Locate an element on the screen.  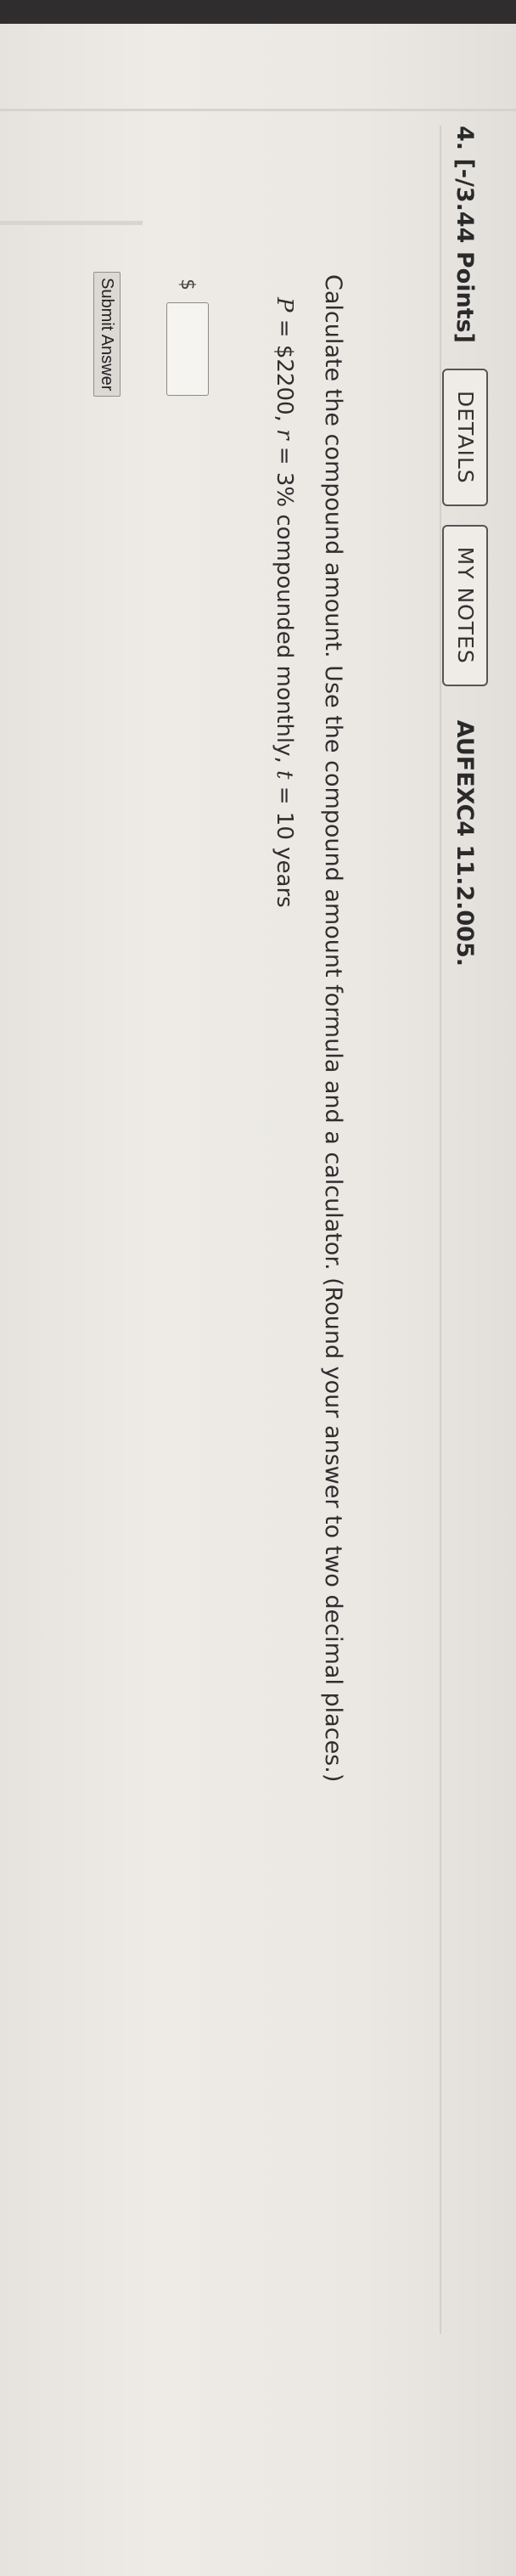
formula-p-var: P is located at coordinates (284, 305).